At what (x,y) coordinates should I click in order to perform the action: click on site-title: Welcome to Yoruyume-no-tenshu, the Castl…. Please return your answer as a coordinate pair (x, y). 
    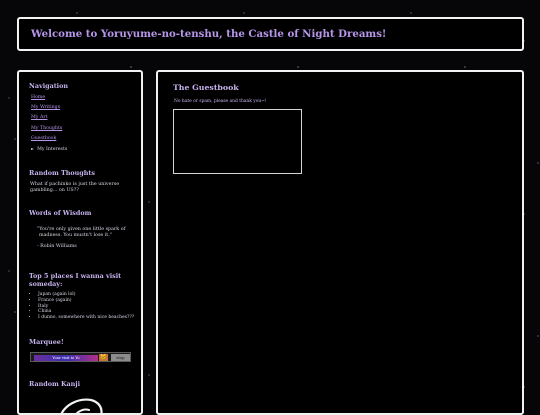
    Looking at the image, I should click on (209, 34).